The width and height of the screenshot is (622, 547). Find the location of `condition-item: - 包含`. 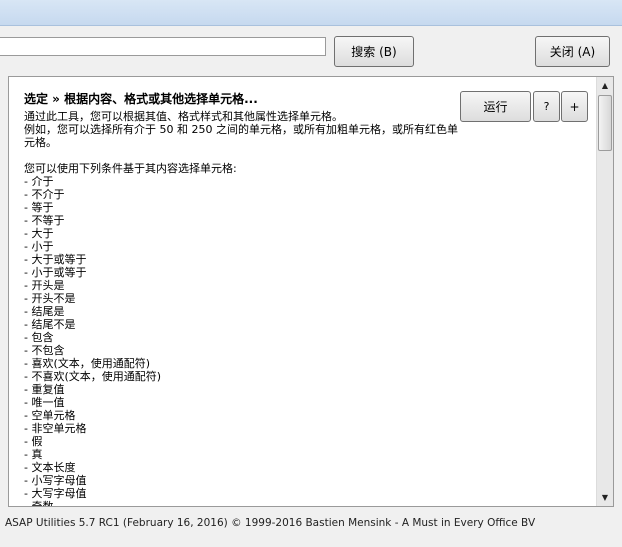

condition-item: - 包含 is located at coordinates (39, 337).